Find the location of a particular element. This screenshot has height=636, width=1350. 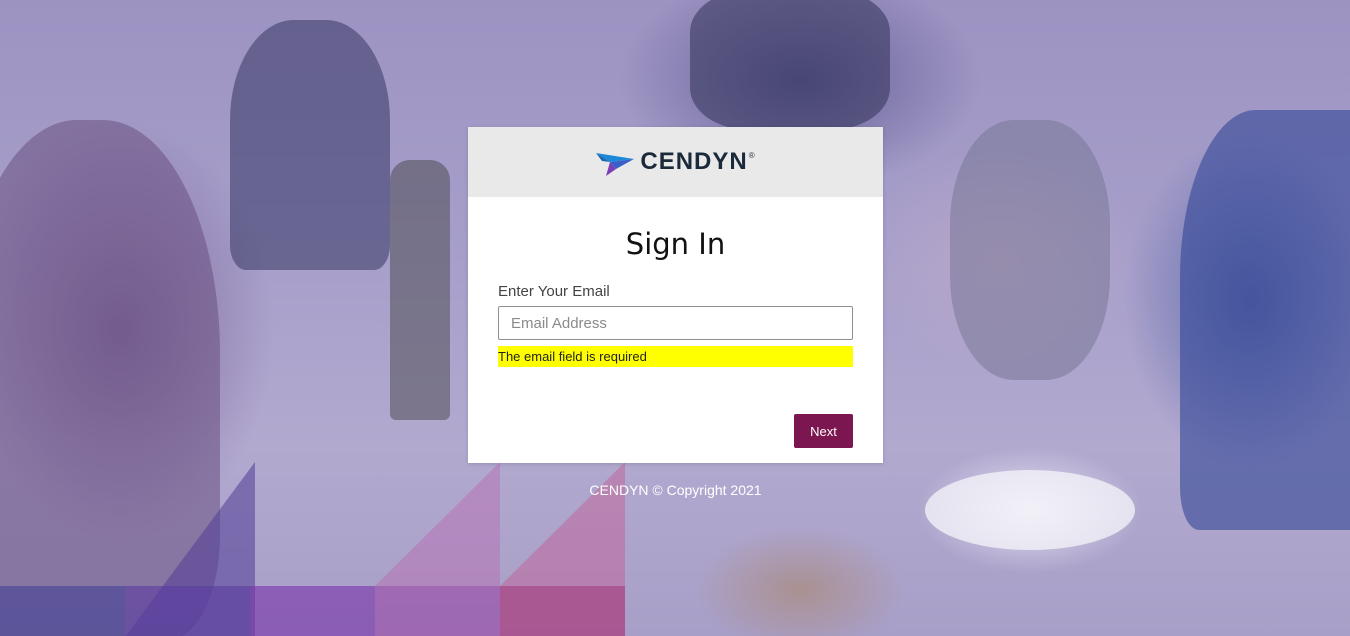

card-header: CENDYN ® is located at coordinates (675, 162).